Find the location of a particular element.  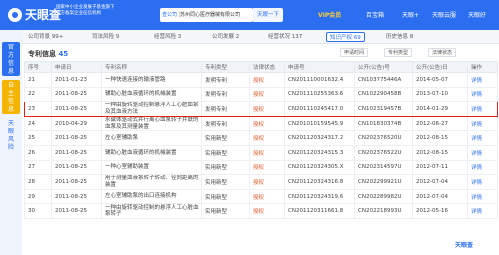

cell-pub-number: CN101830374B is located at coordinates (383, 123).